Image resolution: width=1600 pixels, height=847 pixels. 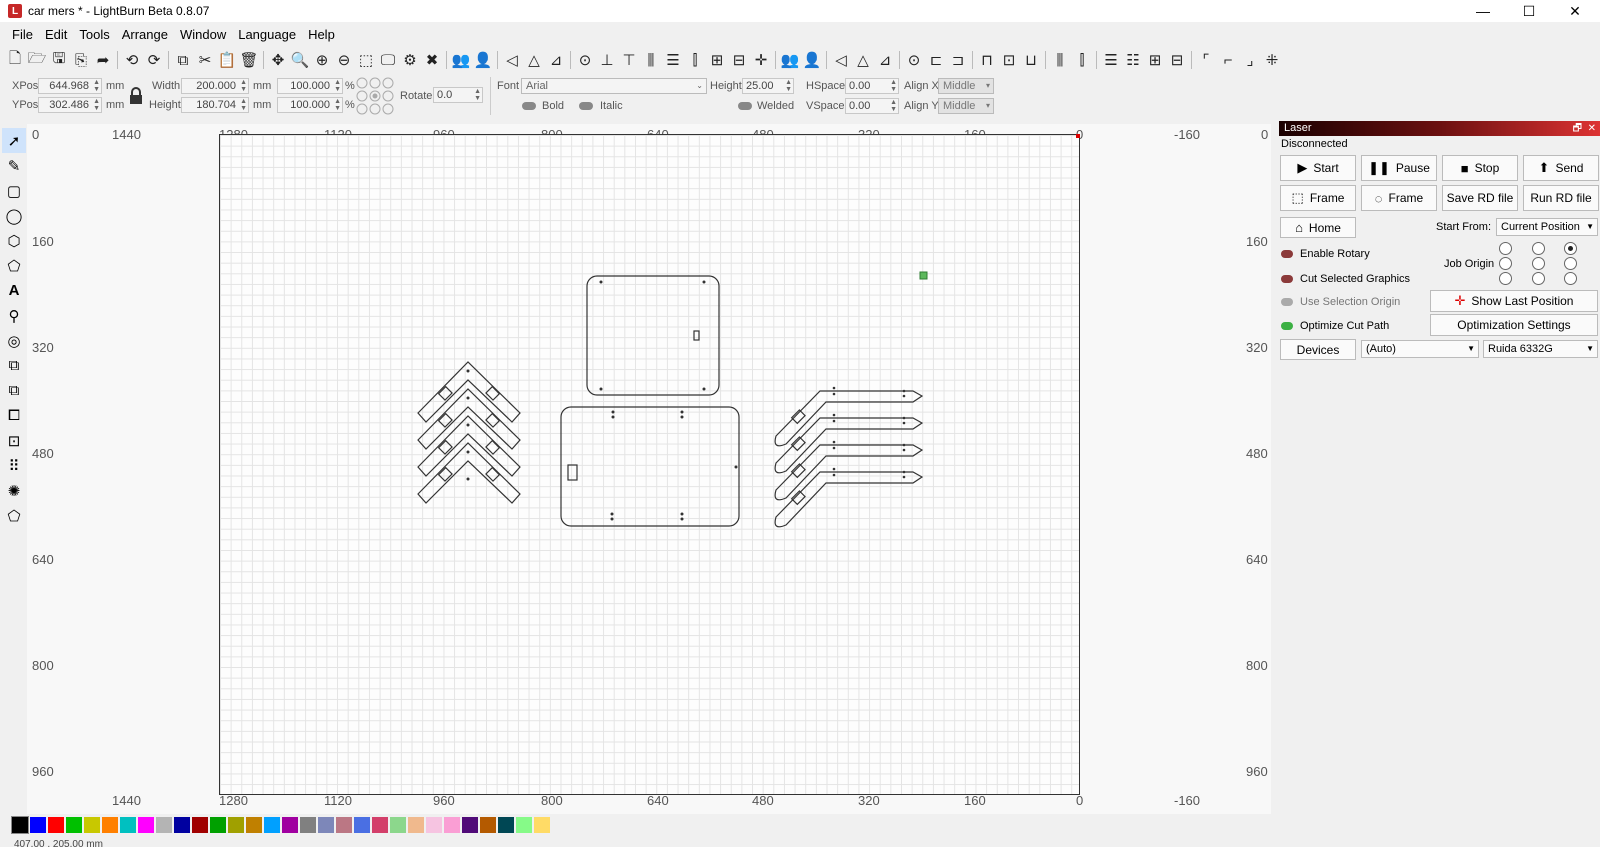 What do you see at coordinates (22, 35) in the screenshot?
I see `menu-file: File` at bounding box center [22, 35].